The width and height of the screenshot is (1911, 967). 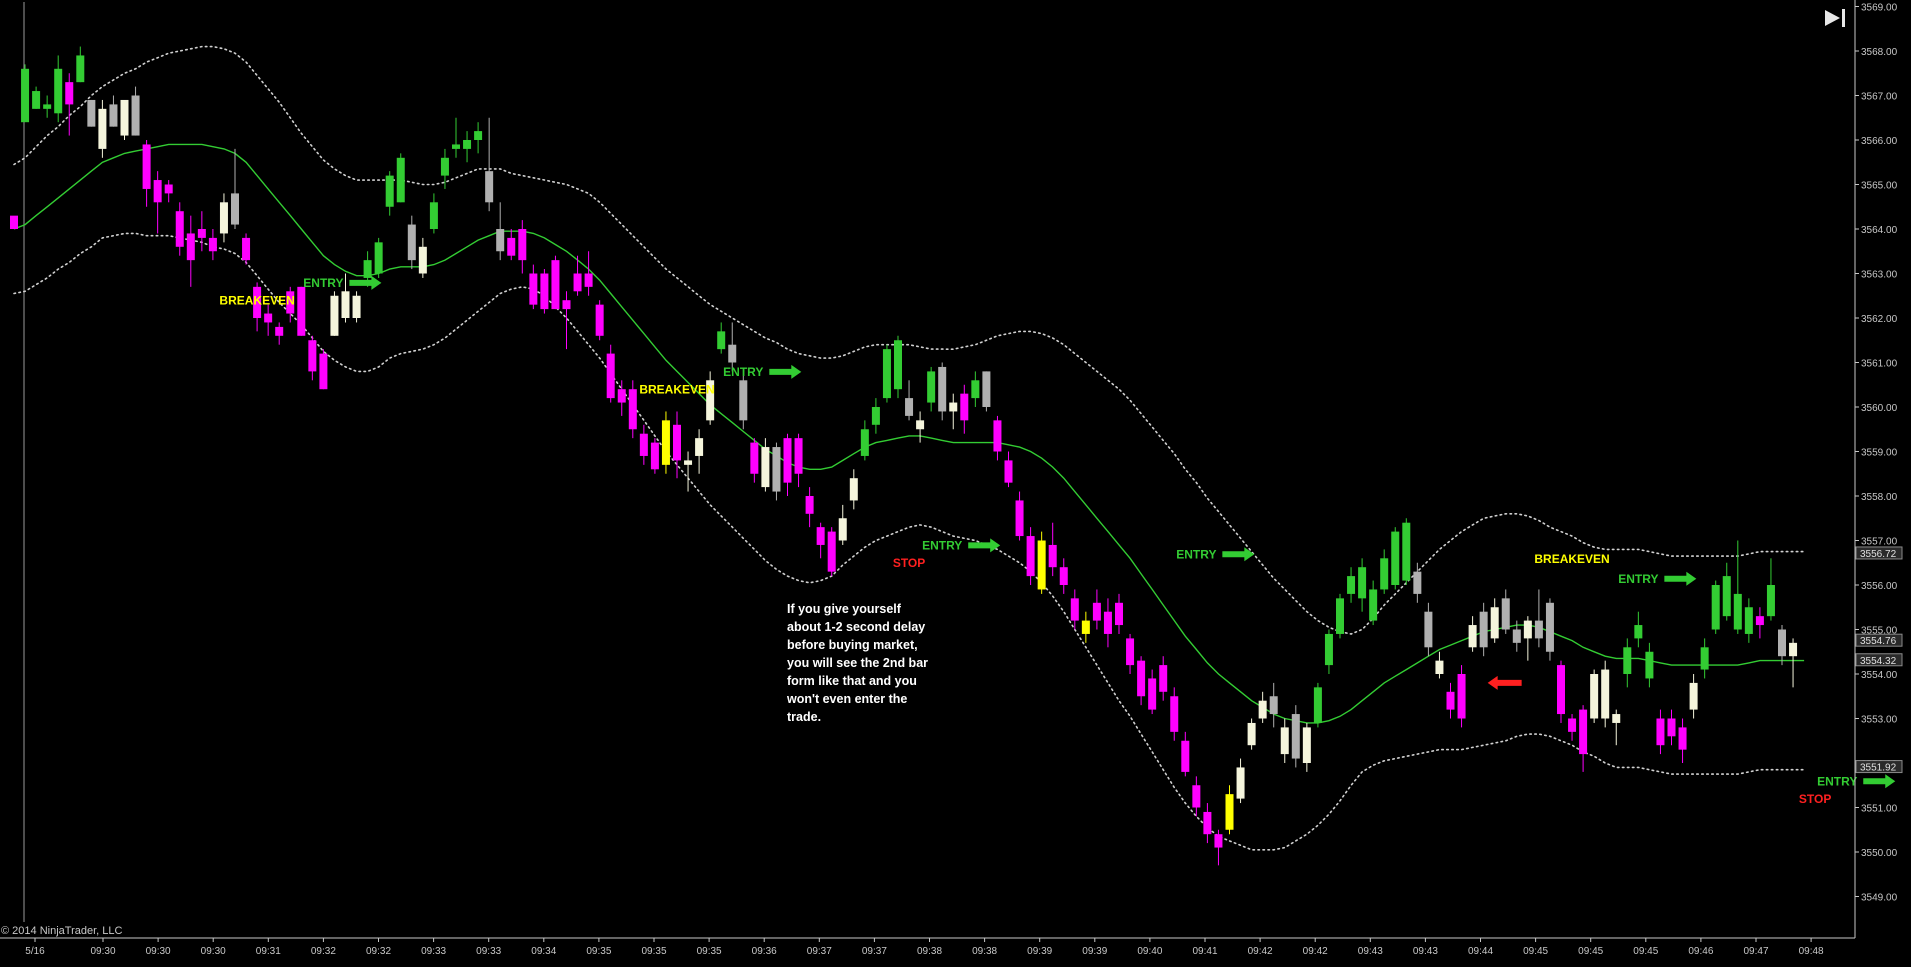 What do you see at coordinates (1879, 97) in the screenshot?
I see `price-tick-label: 3567.00` at bounding box center [1879, 97].